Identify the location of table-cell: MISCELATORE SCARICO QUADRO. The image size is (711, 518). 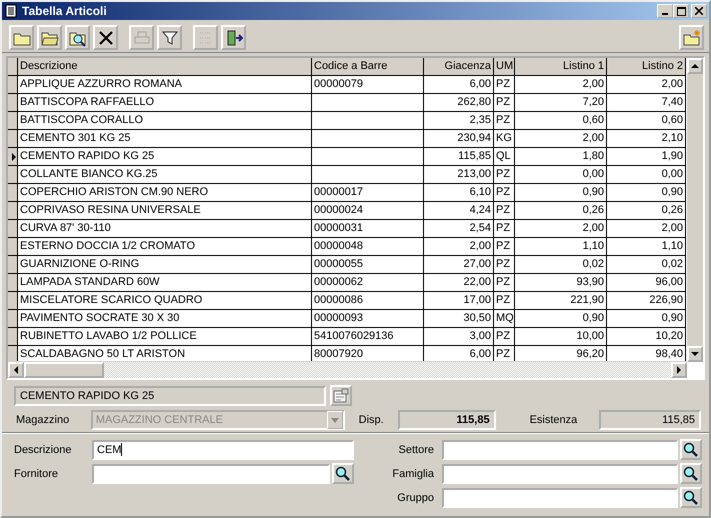
(165, 301).